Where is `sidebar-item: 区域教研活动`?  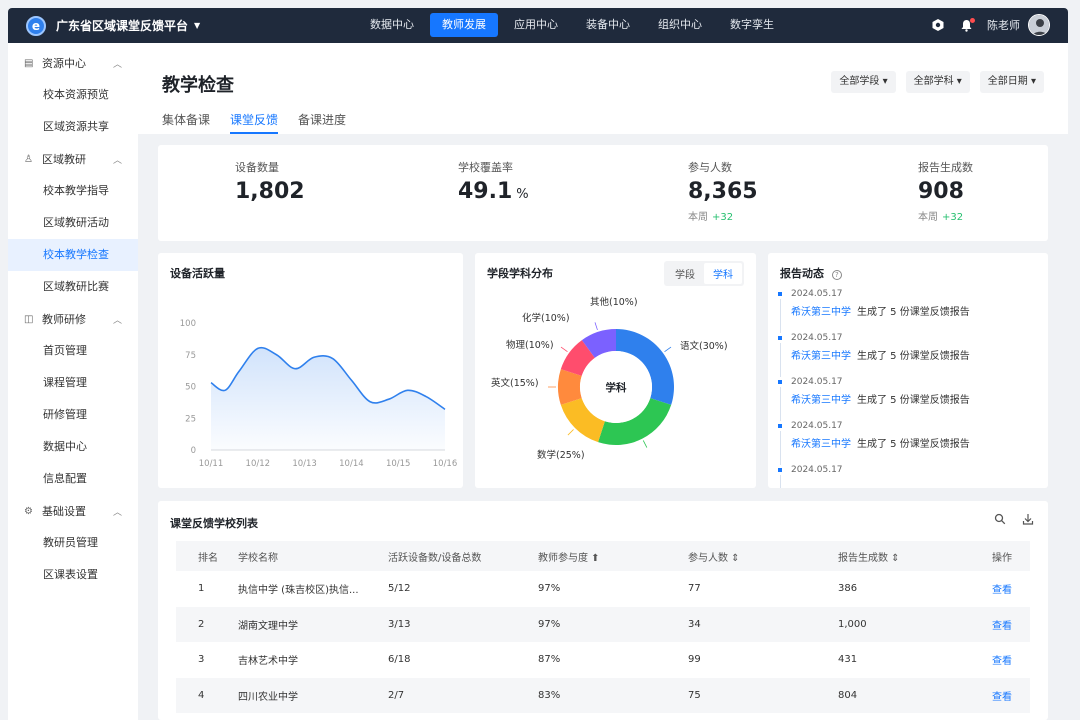 sidebar-item: 区域教研活动 is located at coordinates (73, 223).